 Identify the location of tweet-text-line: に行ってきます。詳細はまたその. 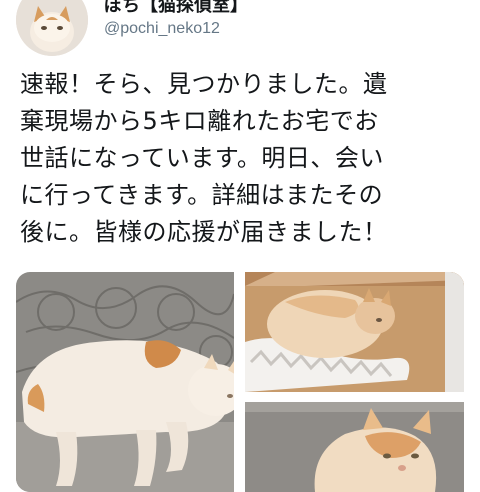
(202, 195).